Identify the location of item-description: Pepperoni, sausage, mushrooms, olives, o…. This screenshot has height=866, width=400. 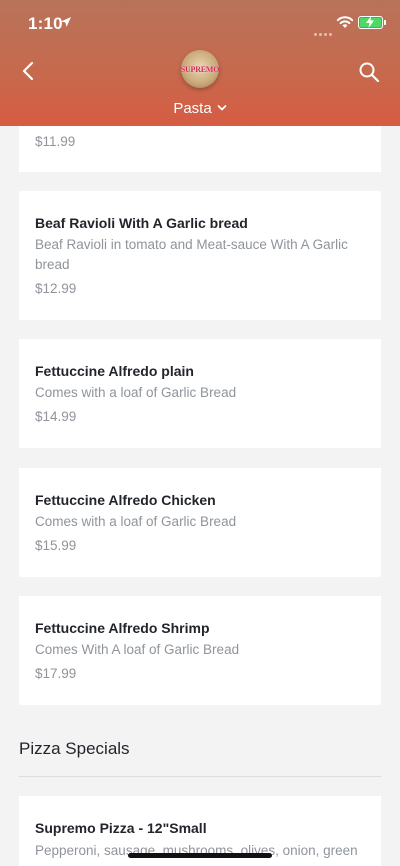
(196, 850).